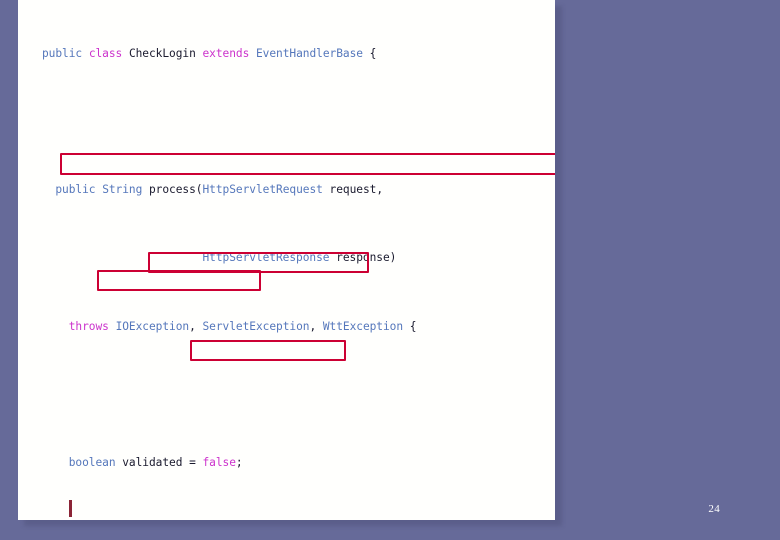 The image size is (780, 540). What do you see at coordinates (714, 509) in the screenshot?
I see `page-number: 24` at bounding box center [714, 509].